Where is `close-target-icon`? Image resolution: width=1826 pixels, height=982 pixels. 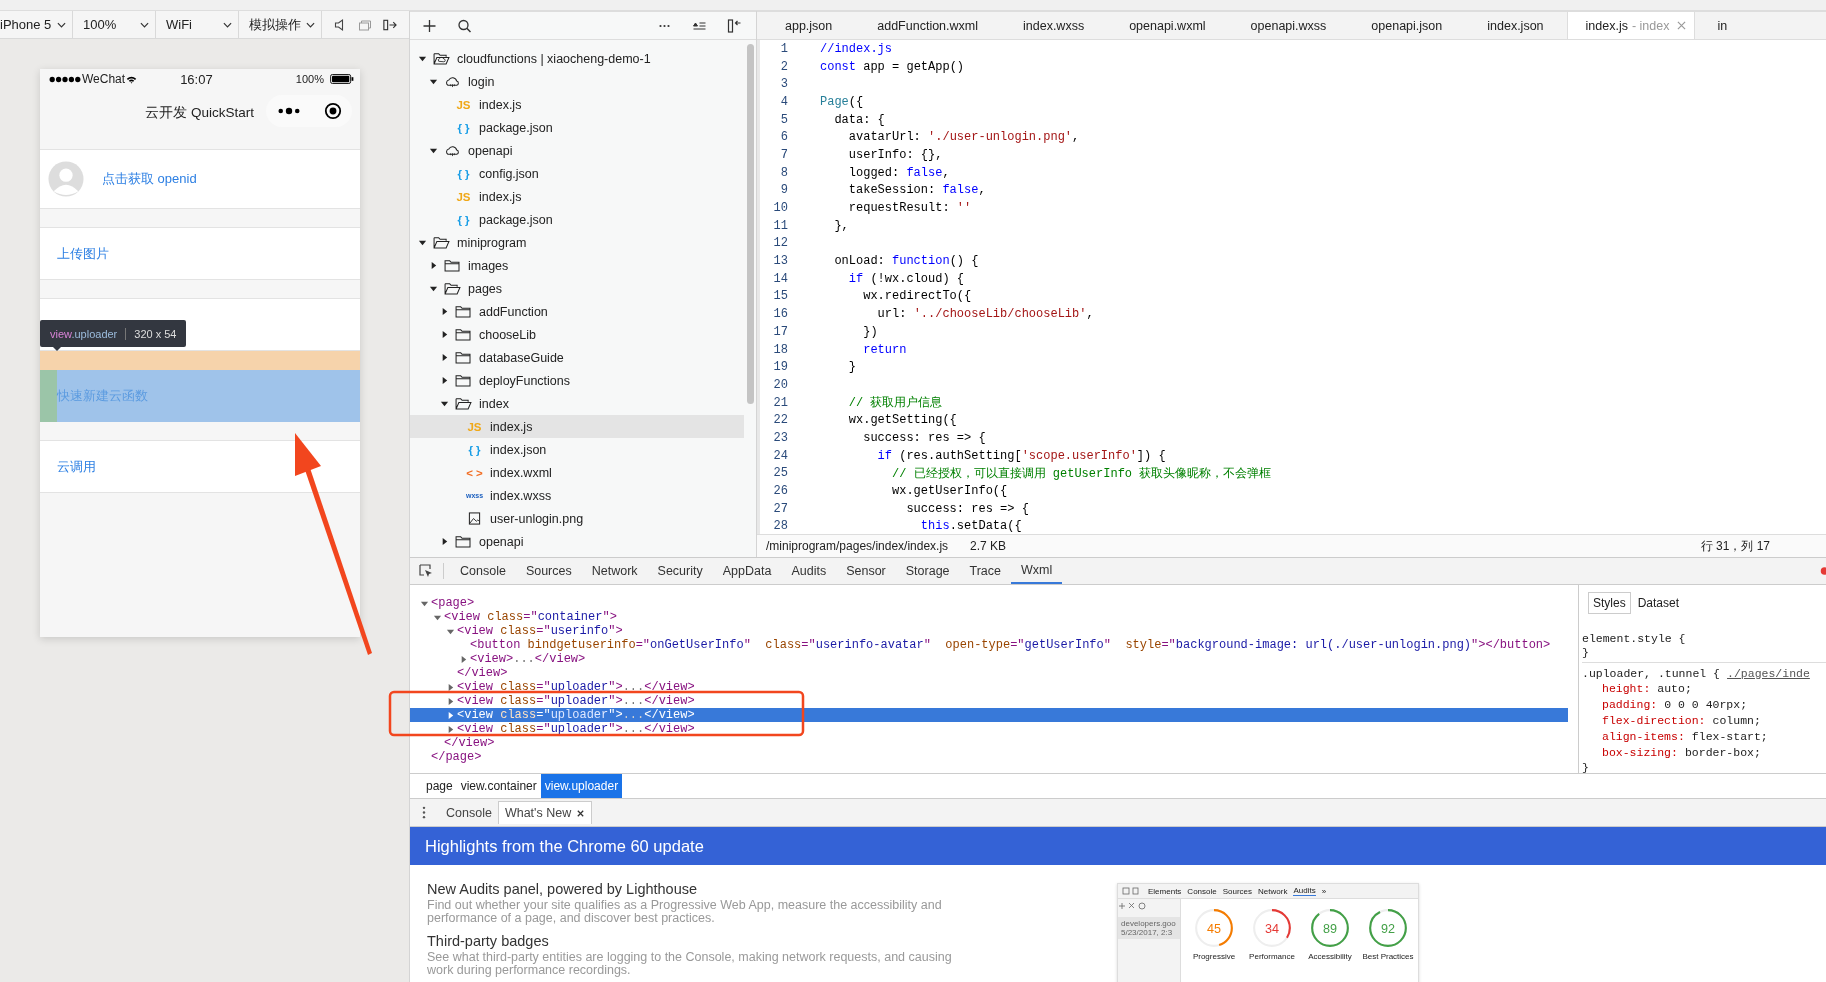 close-target-icon is located at coordinates (333, 111).